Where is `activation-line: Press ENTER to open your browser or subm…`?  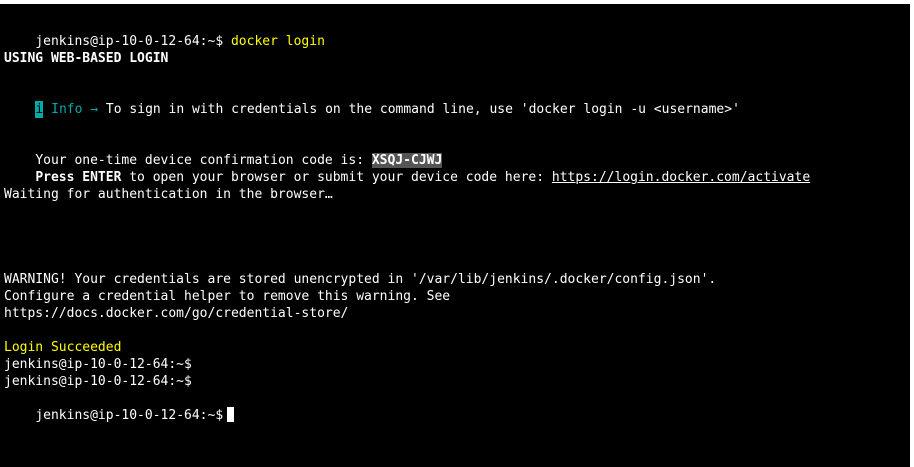
activation-line: Press ENTER to open your browser or subm… is located at coordinates (407, 168).